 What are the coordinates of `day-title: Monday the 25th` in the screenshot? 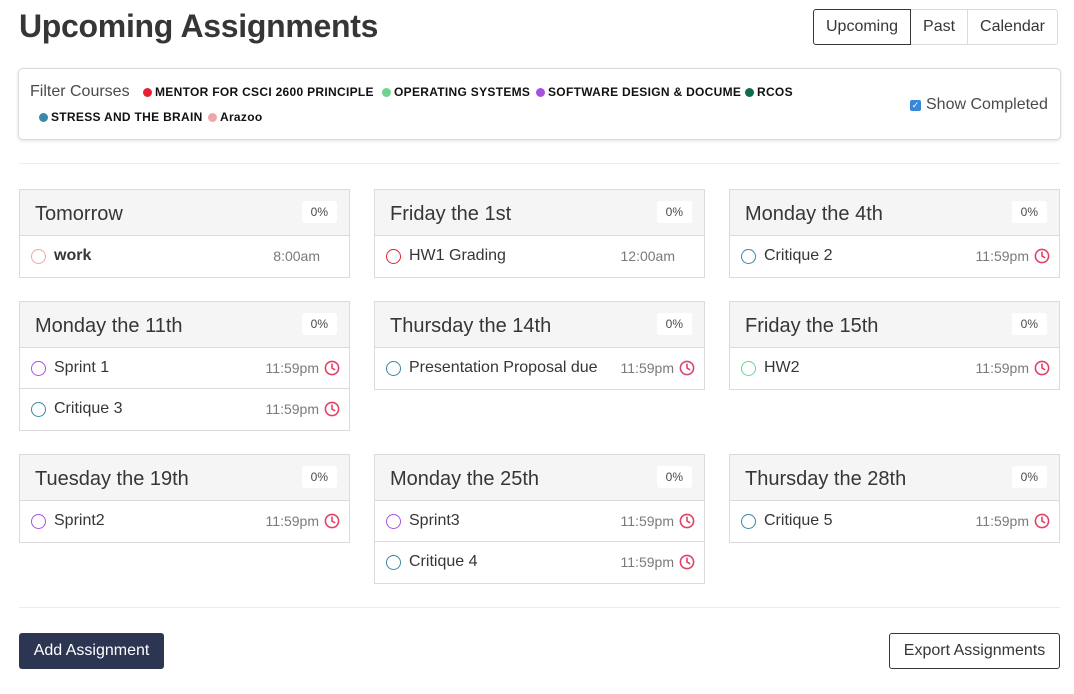 It's located at (464, 479).